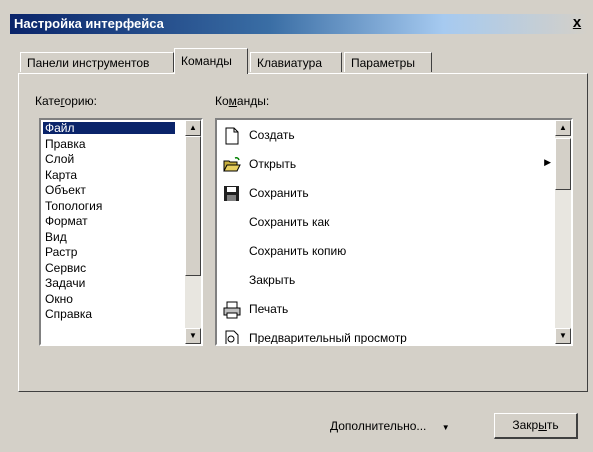  I want to click on category-item: Правка, so click(65, 144).